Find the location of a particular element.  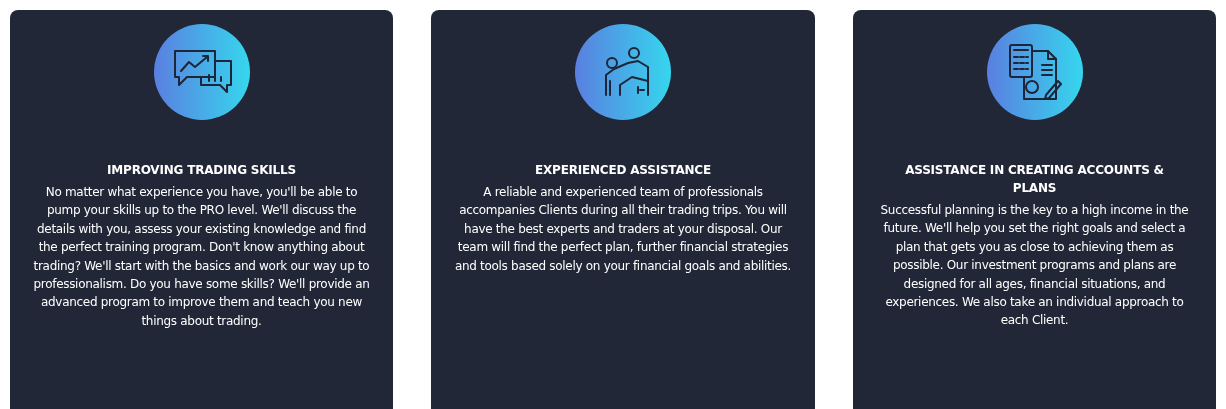

card-description: Successful planning is the key to a high income in the future. We'll help you set the right goals and select a plan that gets you as close to achieving them as possible. Our investment programs and plans are designed for all ages, financial situations, and experiences. We also take an individual approach to each Client. is located at coordinates (1034, 266).